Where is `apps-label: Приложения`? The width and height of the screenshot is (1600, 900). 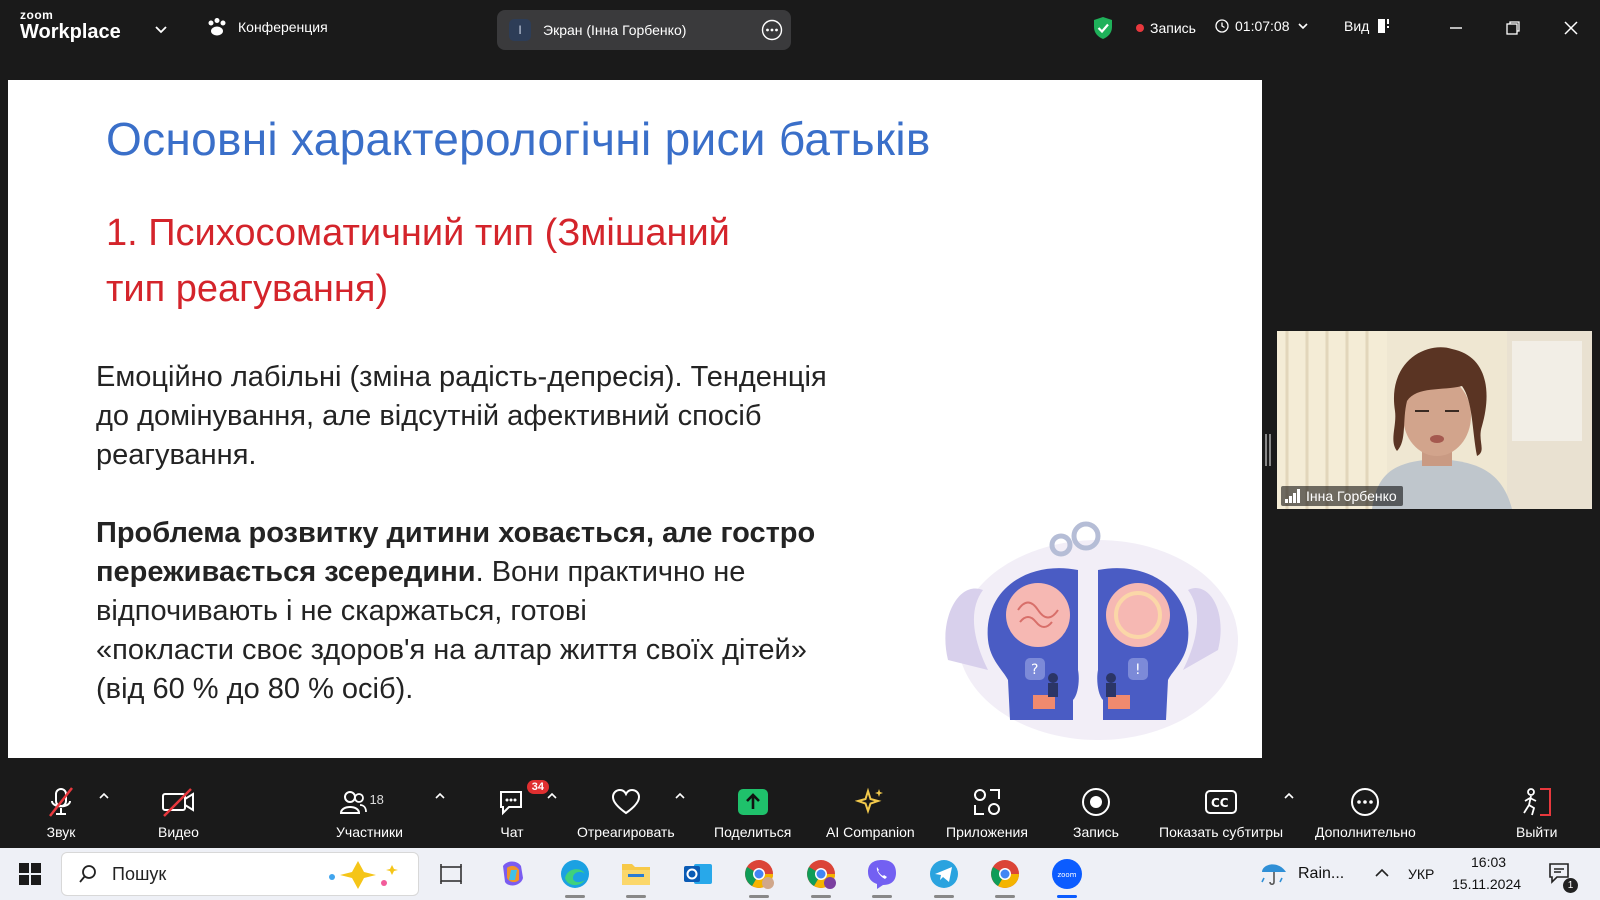 apps-label: Приложения is located at coordinates (987, 832).